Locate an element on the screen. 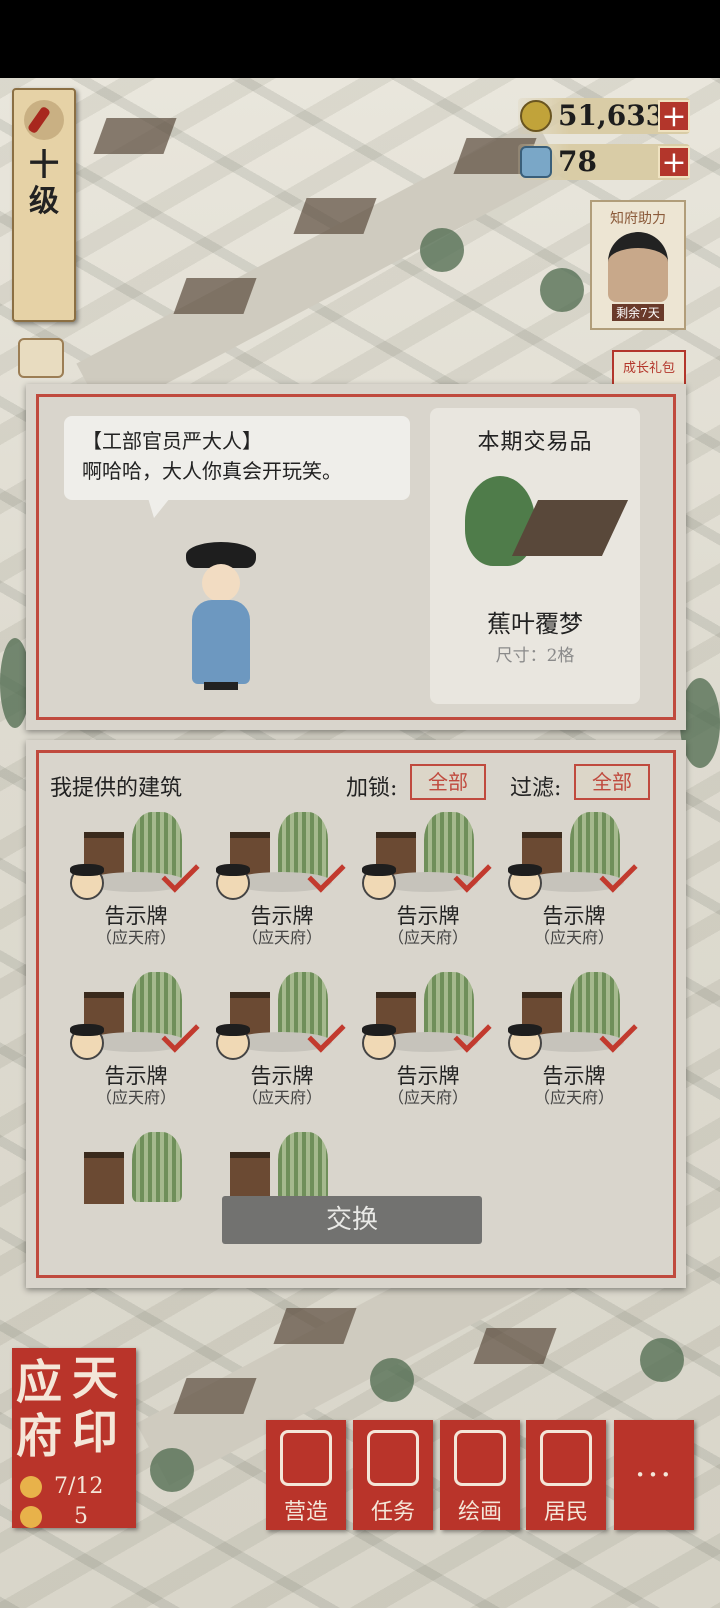  offer-title: 我提供的建筑 is located at coordinates (116, 788).